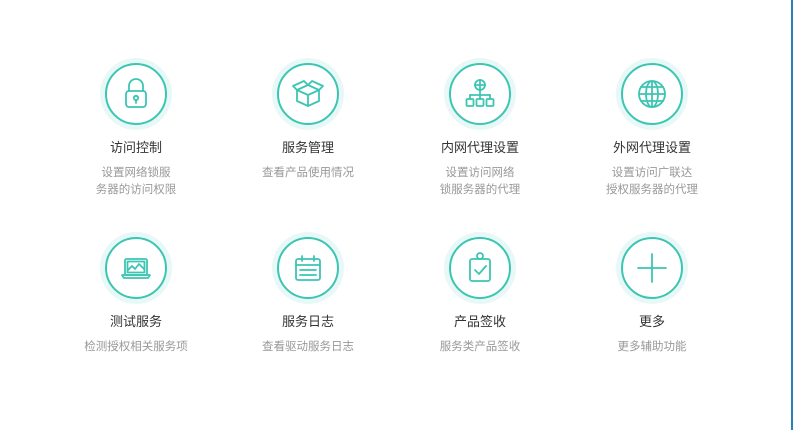 The image size is (793, 430). Describe the element at coordinates (652, 346) in the screenshot. I see `tile-description: 更多辅助功能` at that location.